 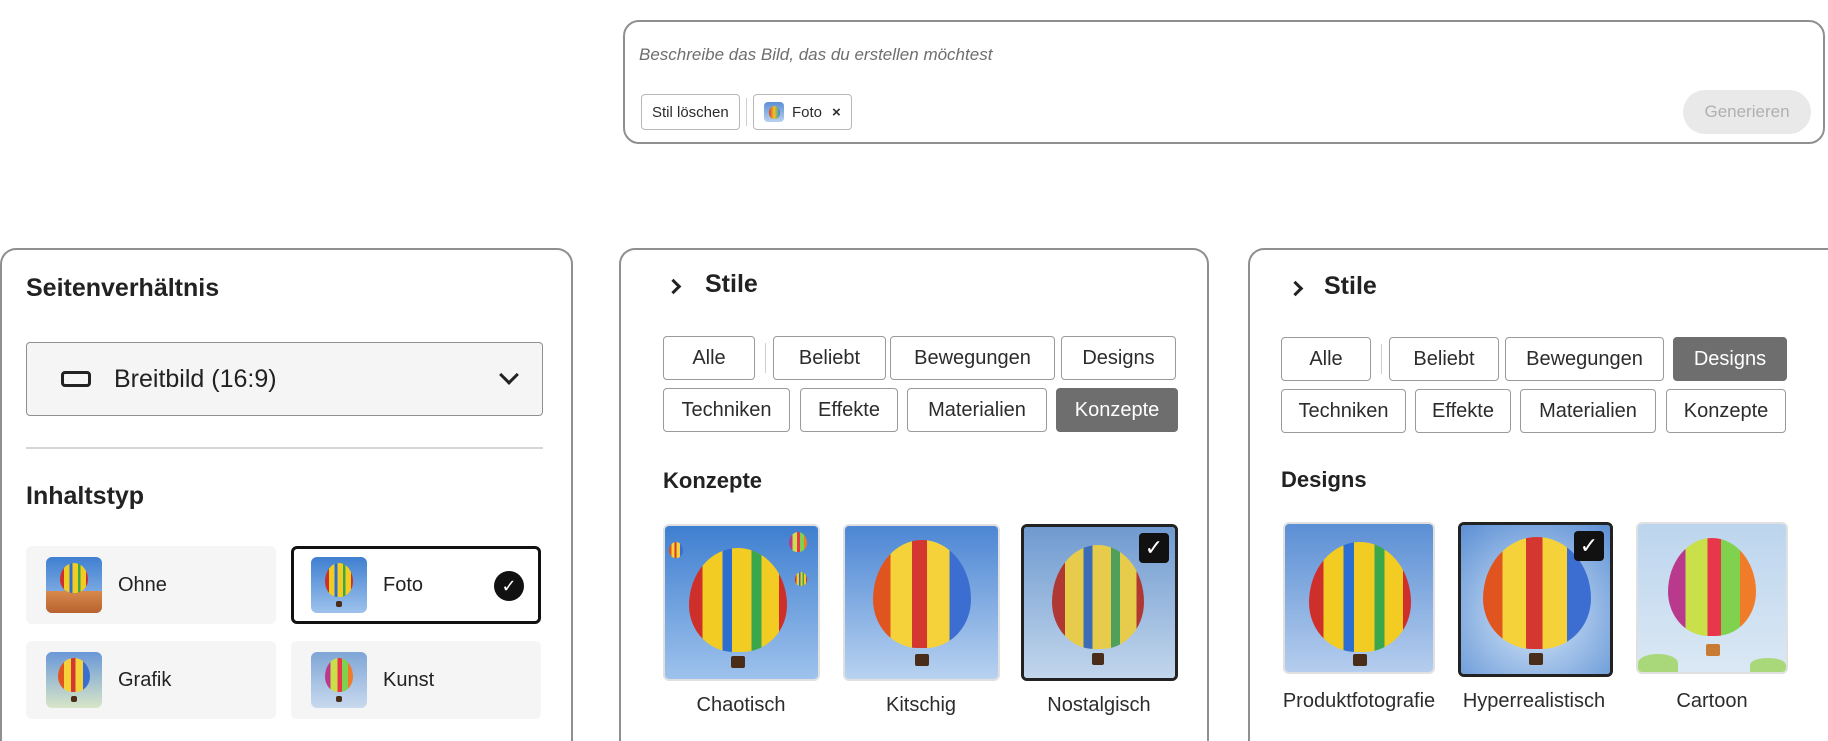 What do you see at coordinates (409, 680) in the screenshot?
I see `content-type-label: Kunst` at bounding box center [409, 680].